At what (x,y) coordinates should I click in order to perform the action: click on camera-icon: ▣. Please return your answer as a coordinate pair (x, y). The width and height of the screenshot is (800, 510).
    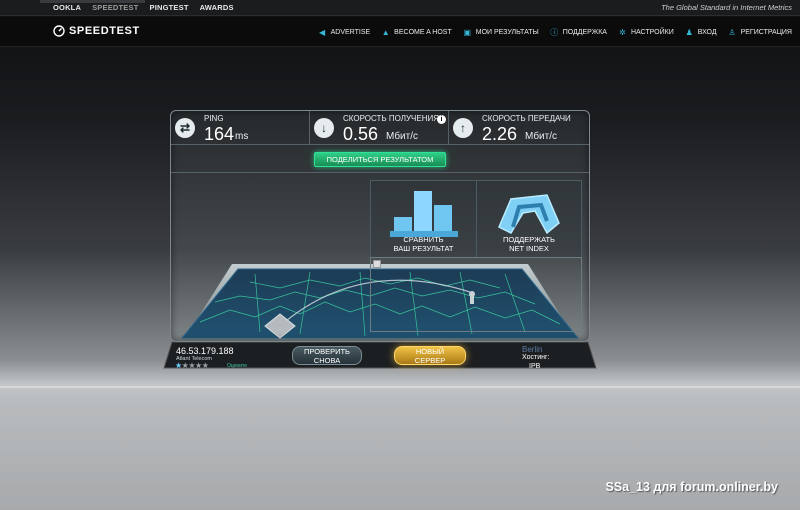
    Looking at the image, I should click on (467, 32).